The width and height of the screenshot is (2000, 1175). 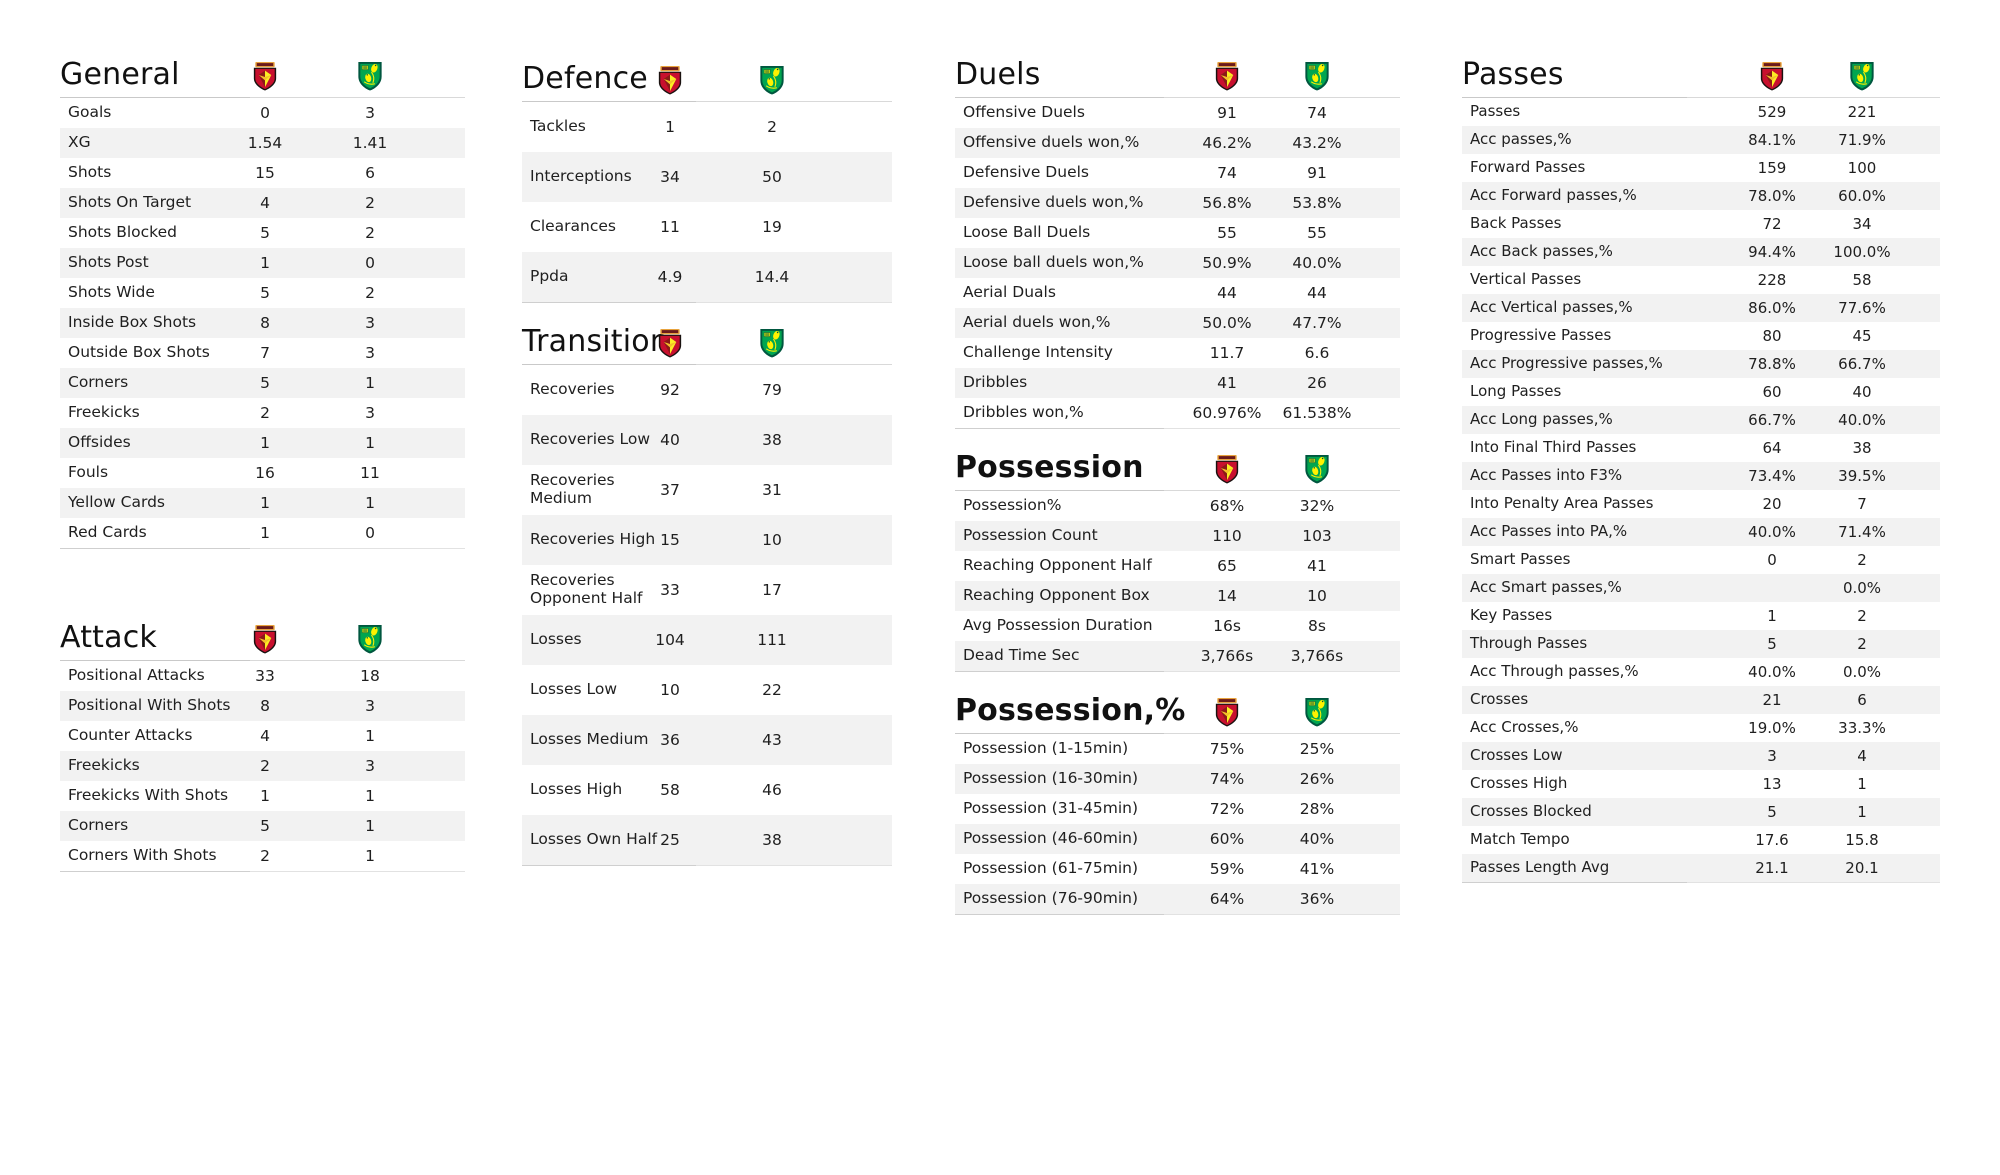 I want to click on table-row: Recoveries Opponent Half 33 17, so click(x=707, y=590).